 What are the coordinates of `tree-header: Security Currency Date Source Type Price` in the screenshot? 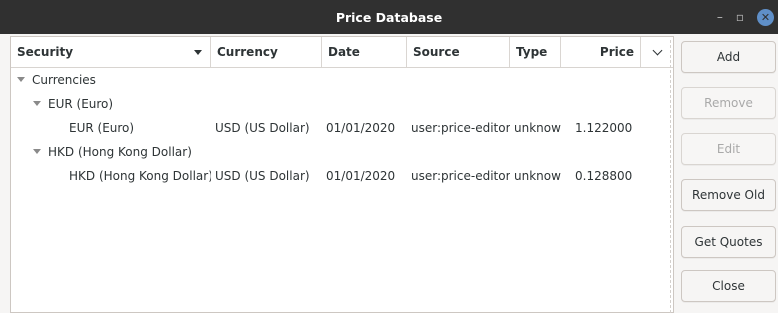 It's located at (342, 52).